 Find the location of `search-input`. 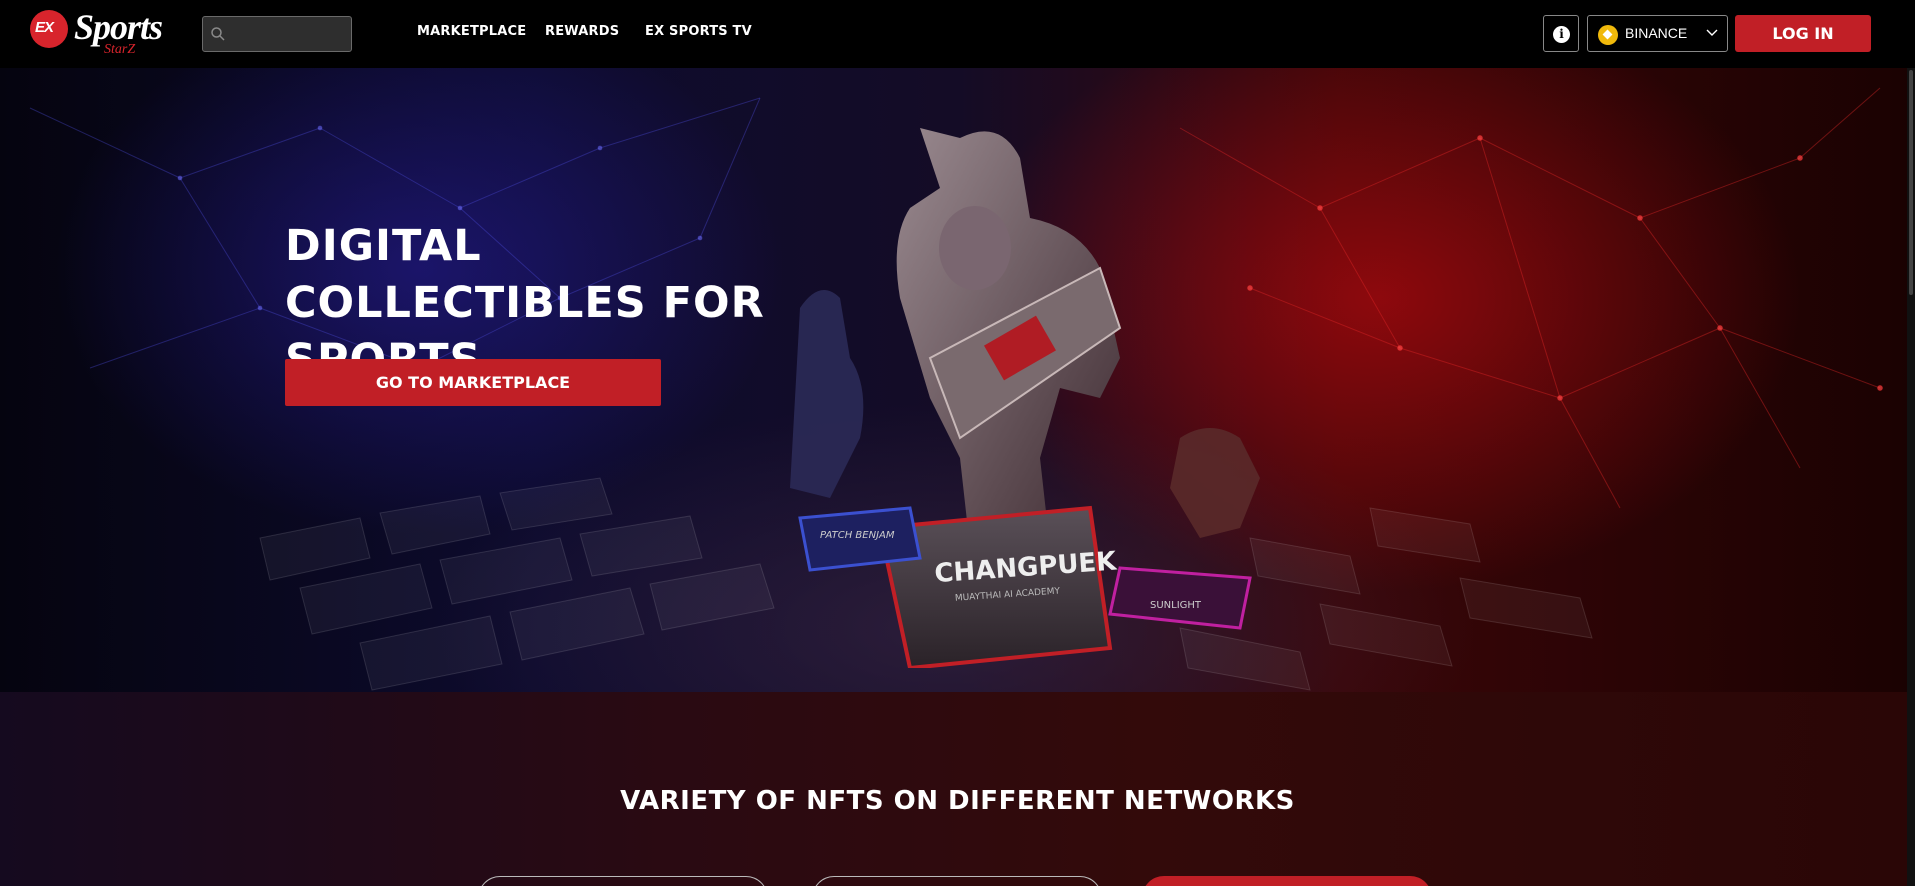

search-input is located at coordinates (288, 34).